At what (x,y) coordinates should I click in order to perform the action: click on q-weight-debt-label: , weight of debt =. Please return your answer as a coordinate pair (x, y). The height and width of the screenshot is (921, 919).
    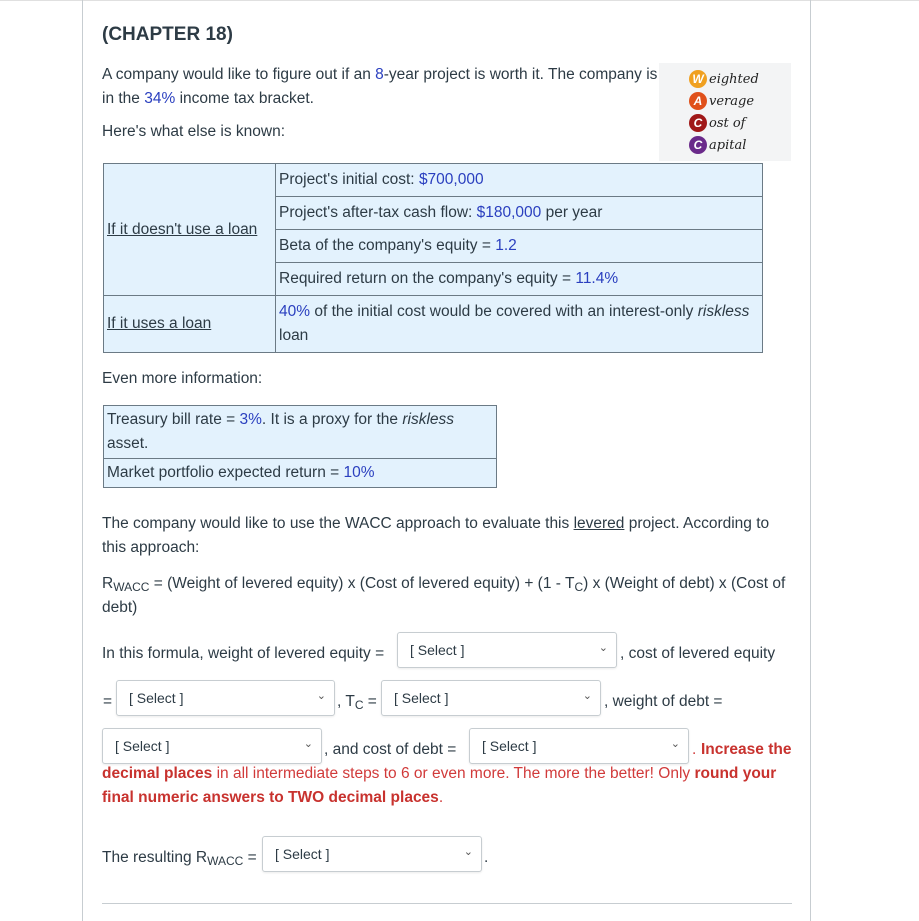
    Looking at the image, I should click on (663, 701).